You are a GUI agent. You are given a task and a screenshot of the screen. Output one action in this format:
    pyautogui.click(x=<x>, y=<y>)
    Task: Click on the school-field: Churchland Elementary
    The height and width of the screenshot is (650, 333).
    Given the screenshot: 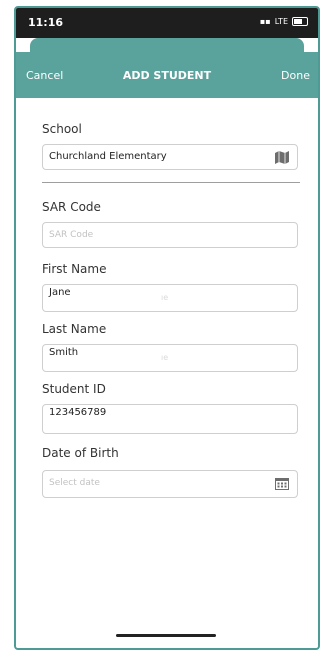 What is the action you would take?
    pyautogui.click(x=170, y=157)
    